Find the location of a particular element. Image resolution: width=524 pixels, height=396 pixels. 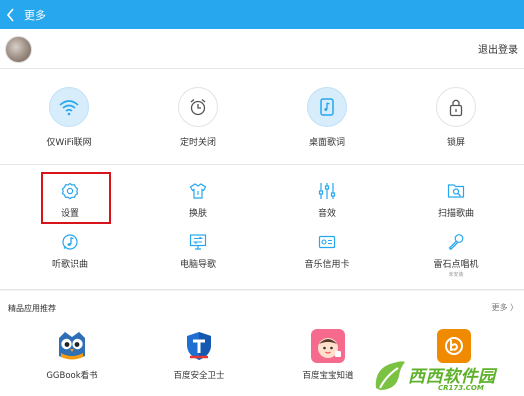

logout-button: 退出登录 is located at coordinates (498, 48).